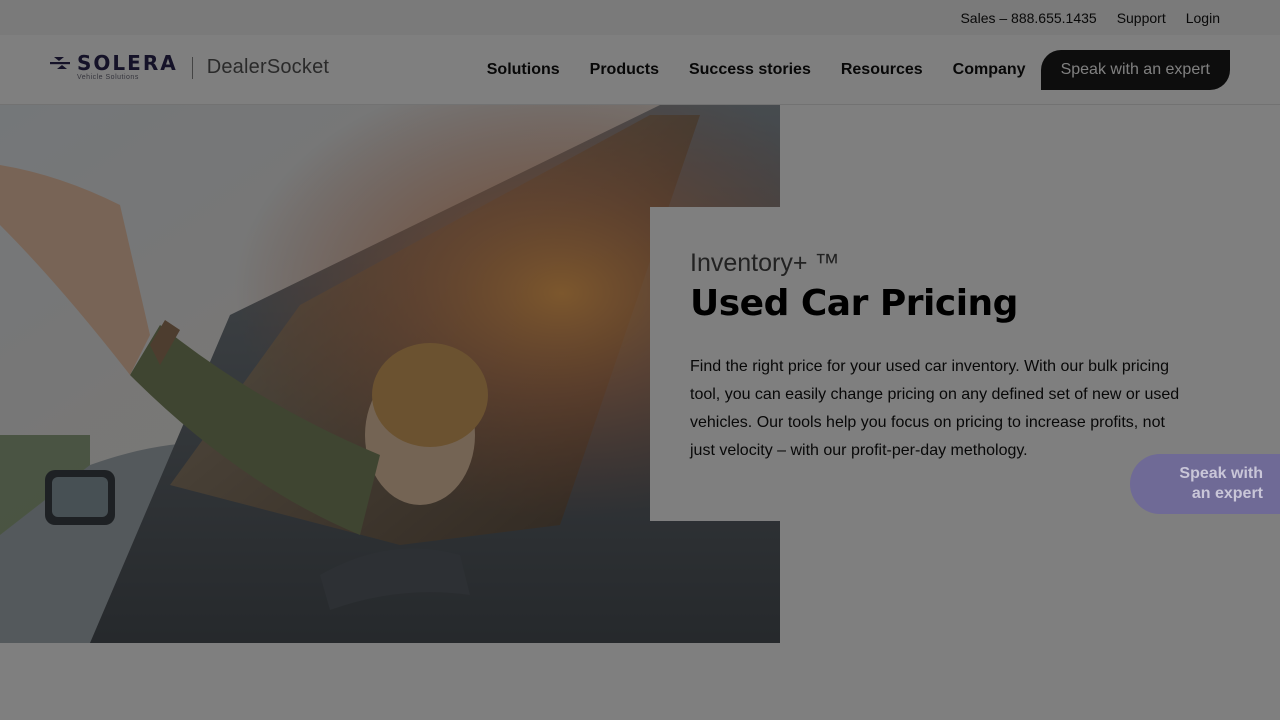 Image resolution: width=1280 pixels, height=720 pixels. I want to click on solera-wordmark: SOLERA, so click(127, 63).